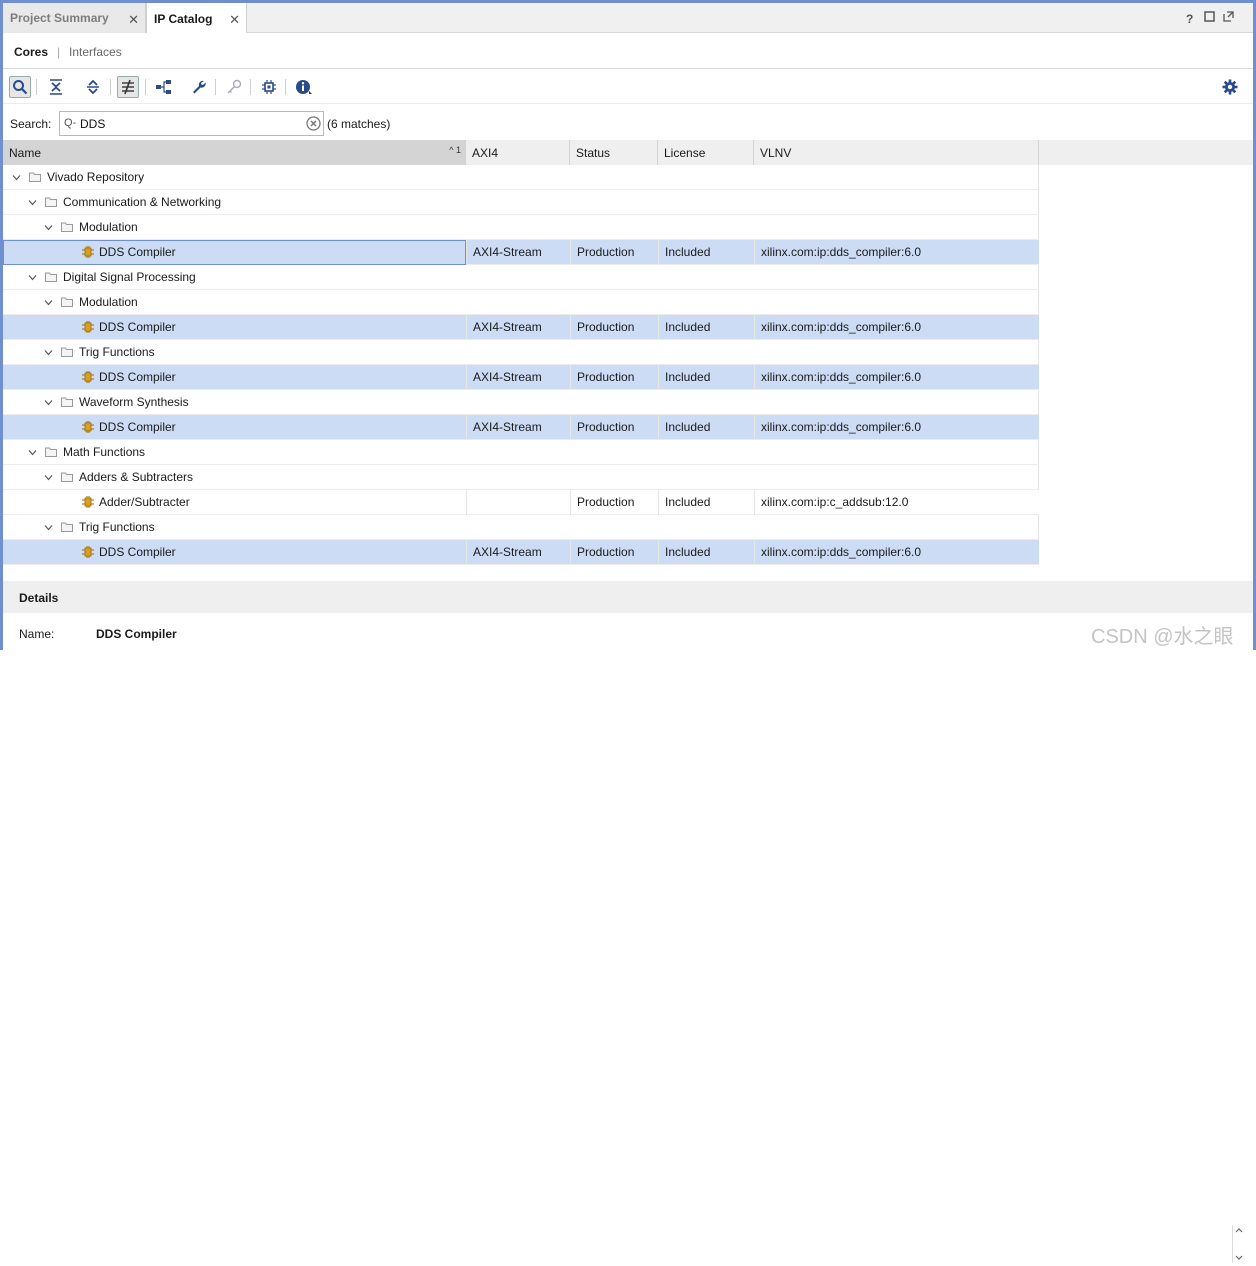  What do you see at coordinates (96, 177) in the screenshot?
I see `row-label: Vivado Repository` at bounding box center [96, 177].